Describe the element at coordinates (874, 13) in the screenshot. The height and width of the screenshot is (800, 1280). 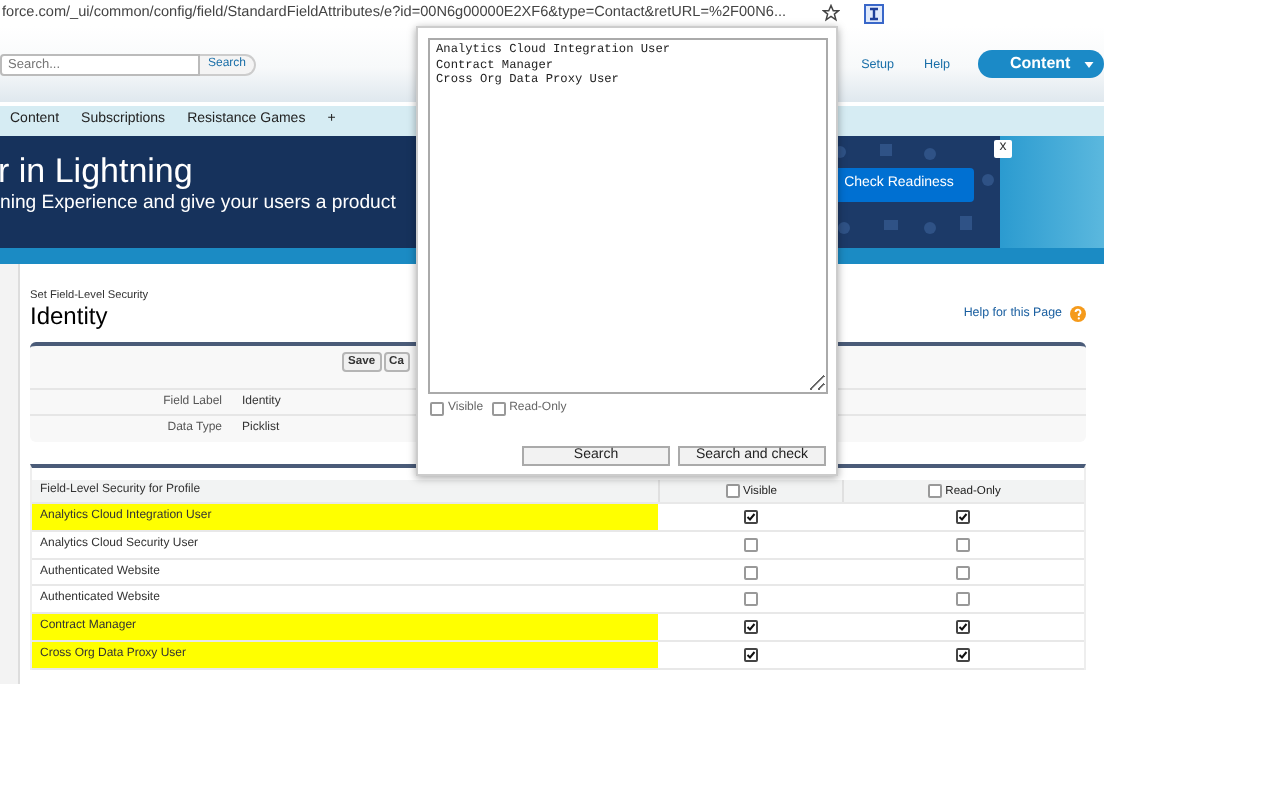
I see `extension-icon` at that location.